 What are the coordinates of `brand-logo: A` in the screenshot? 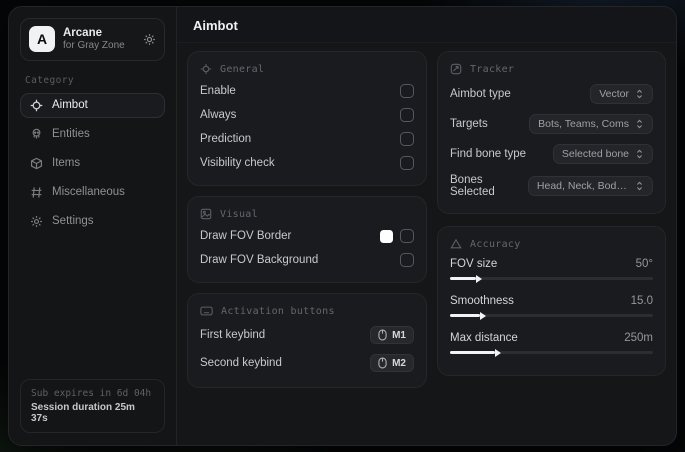 It's located at (42, 39).